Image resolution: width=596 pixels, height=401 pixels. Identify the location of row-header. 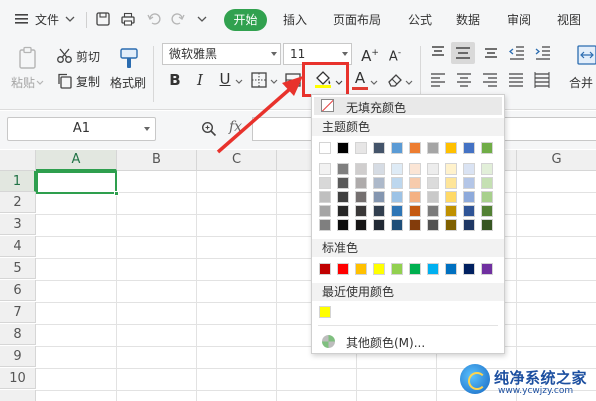
(18, 395).